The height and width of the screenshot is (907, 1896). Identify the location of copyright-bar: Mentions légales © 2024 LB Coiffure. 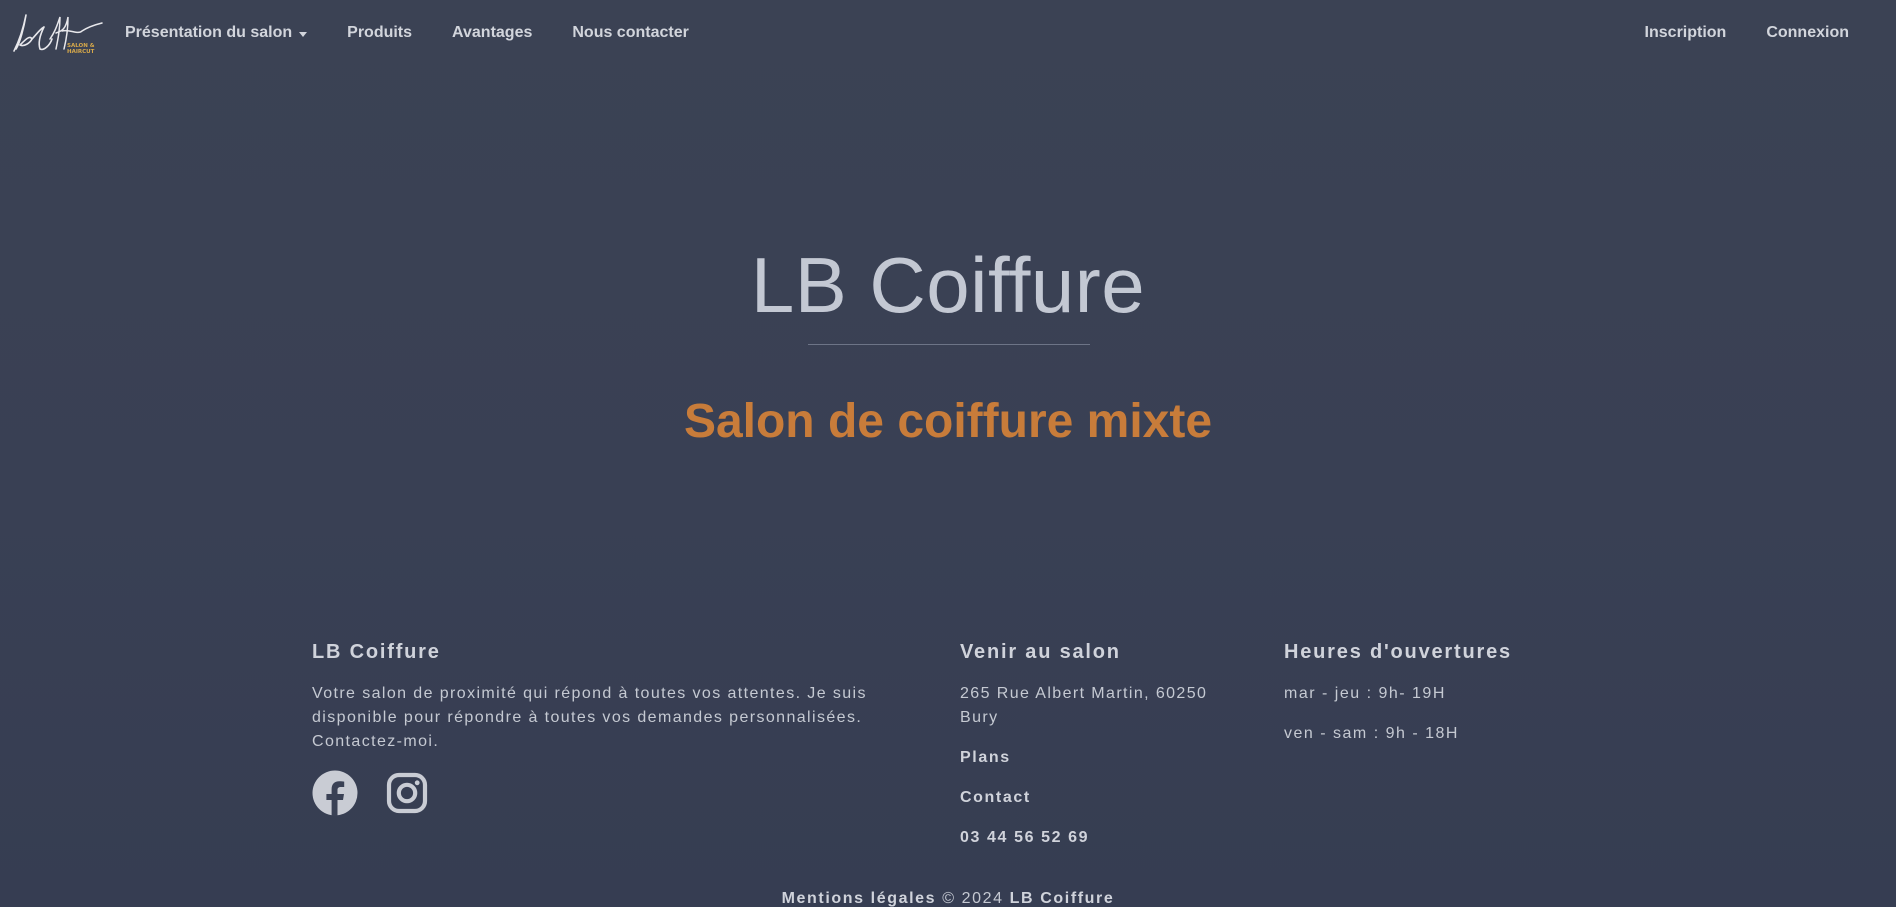
(948, 897).